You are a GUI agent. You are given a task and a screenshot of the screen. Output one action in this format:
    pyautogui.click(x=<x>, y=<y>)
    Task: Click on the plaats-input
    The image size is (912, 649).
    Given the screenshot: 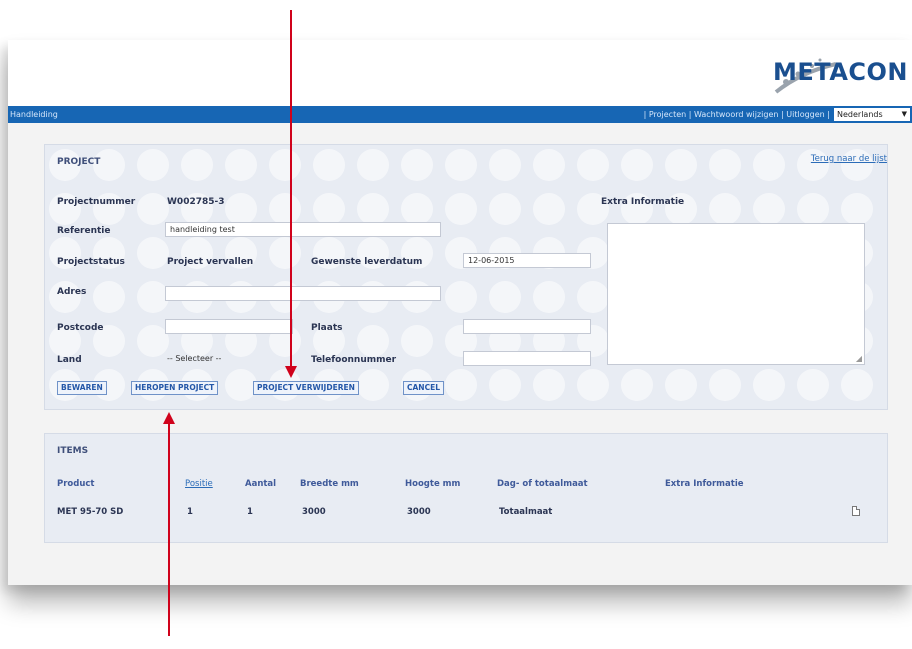 What is the action you would take?
    pyautogui.click(x=527, y=326)
    